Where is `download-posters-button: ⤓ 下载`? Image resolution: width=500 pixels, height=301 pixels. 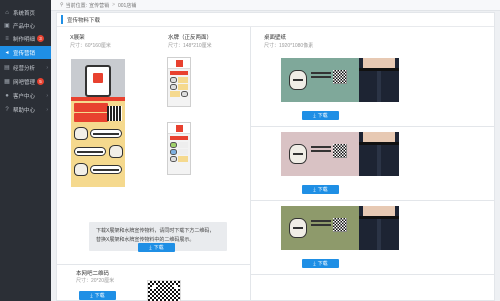
download-posters-button: ⤓ 下载 is located at coordinates (156, 247).